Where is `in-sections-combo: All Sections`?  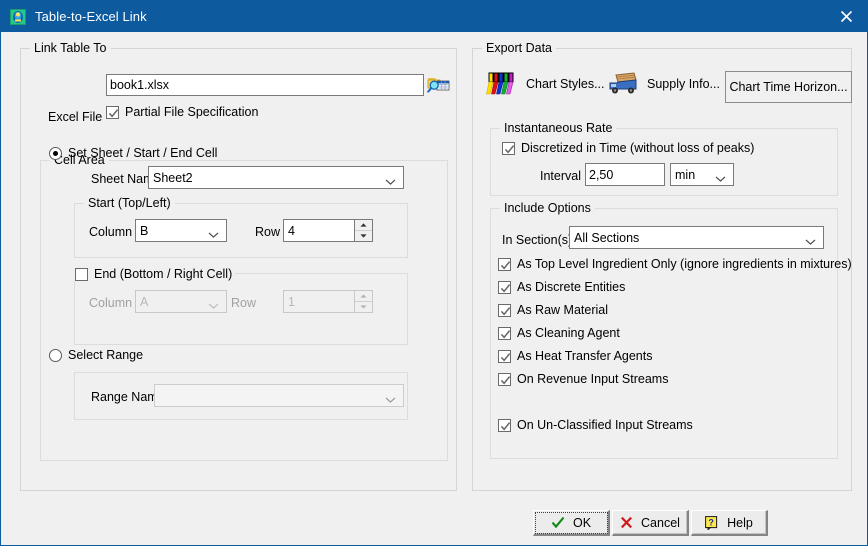
in-sections-combo: All Sections is located at coordinates (696, 237).